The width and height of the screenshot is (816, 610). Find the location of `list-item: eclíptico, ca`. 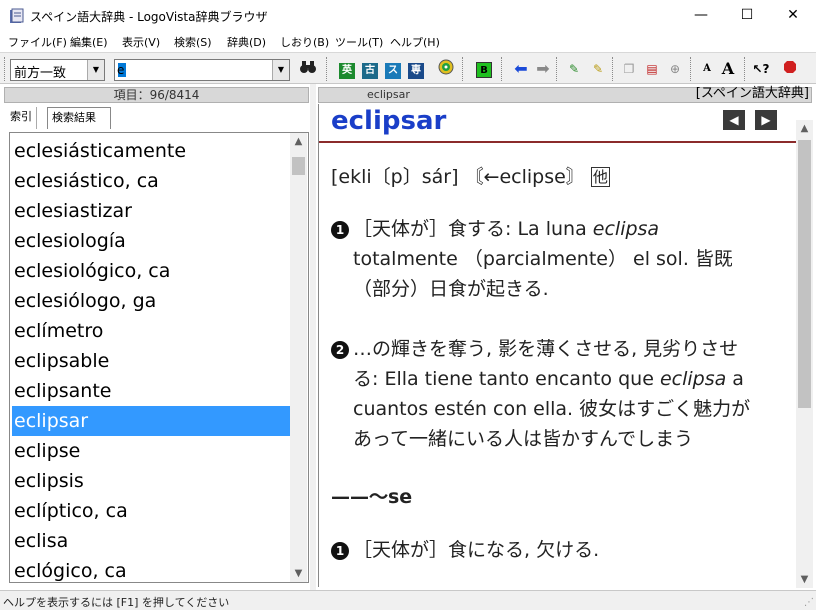

list-item: eclíptico, ca is located at coordinates (151, 511).